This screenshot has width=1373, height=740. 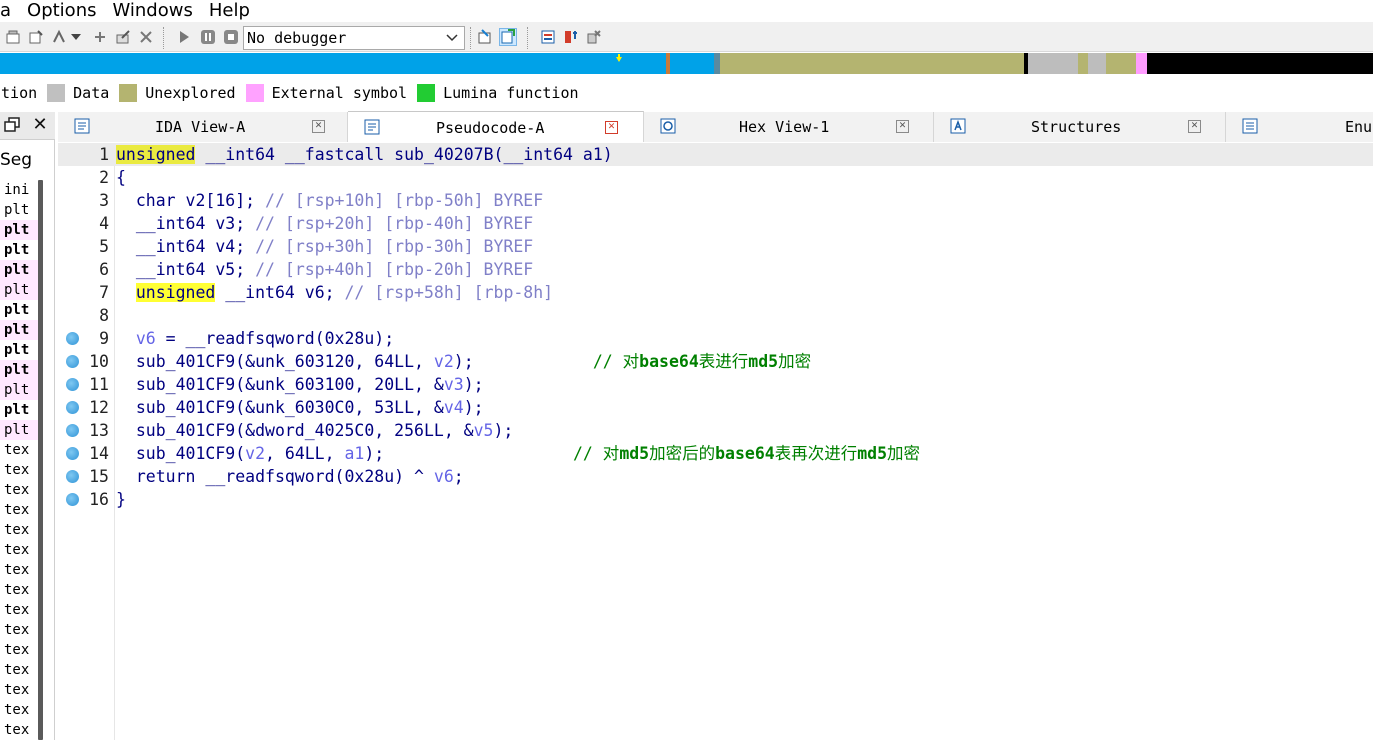 I want to click on code-line: 12 sub_401CF9(&unk_6030C0, 53LL, &v4);, so click(x=715, y=407).